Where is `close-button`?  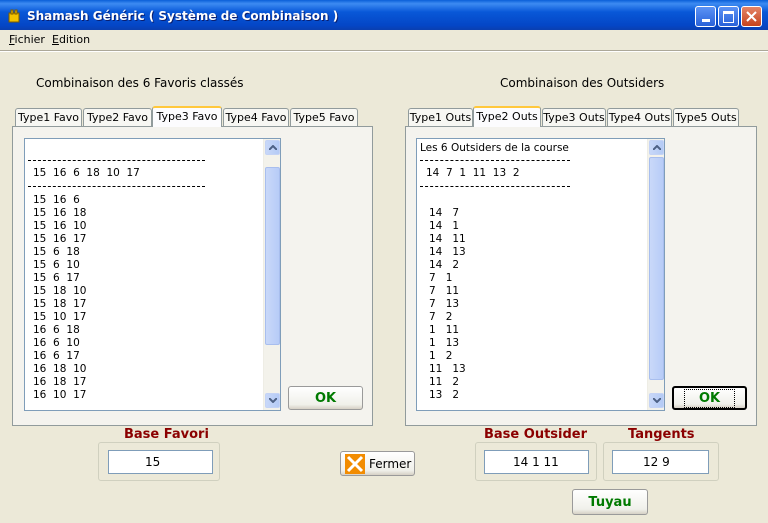
close-button is located at coordinates (751, 16).